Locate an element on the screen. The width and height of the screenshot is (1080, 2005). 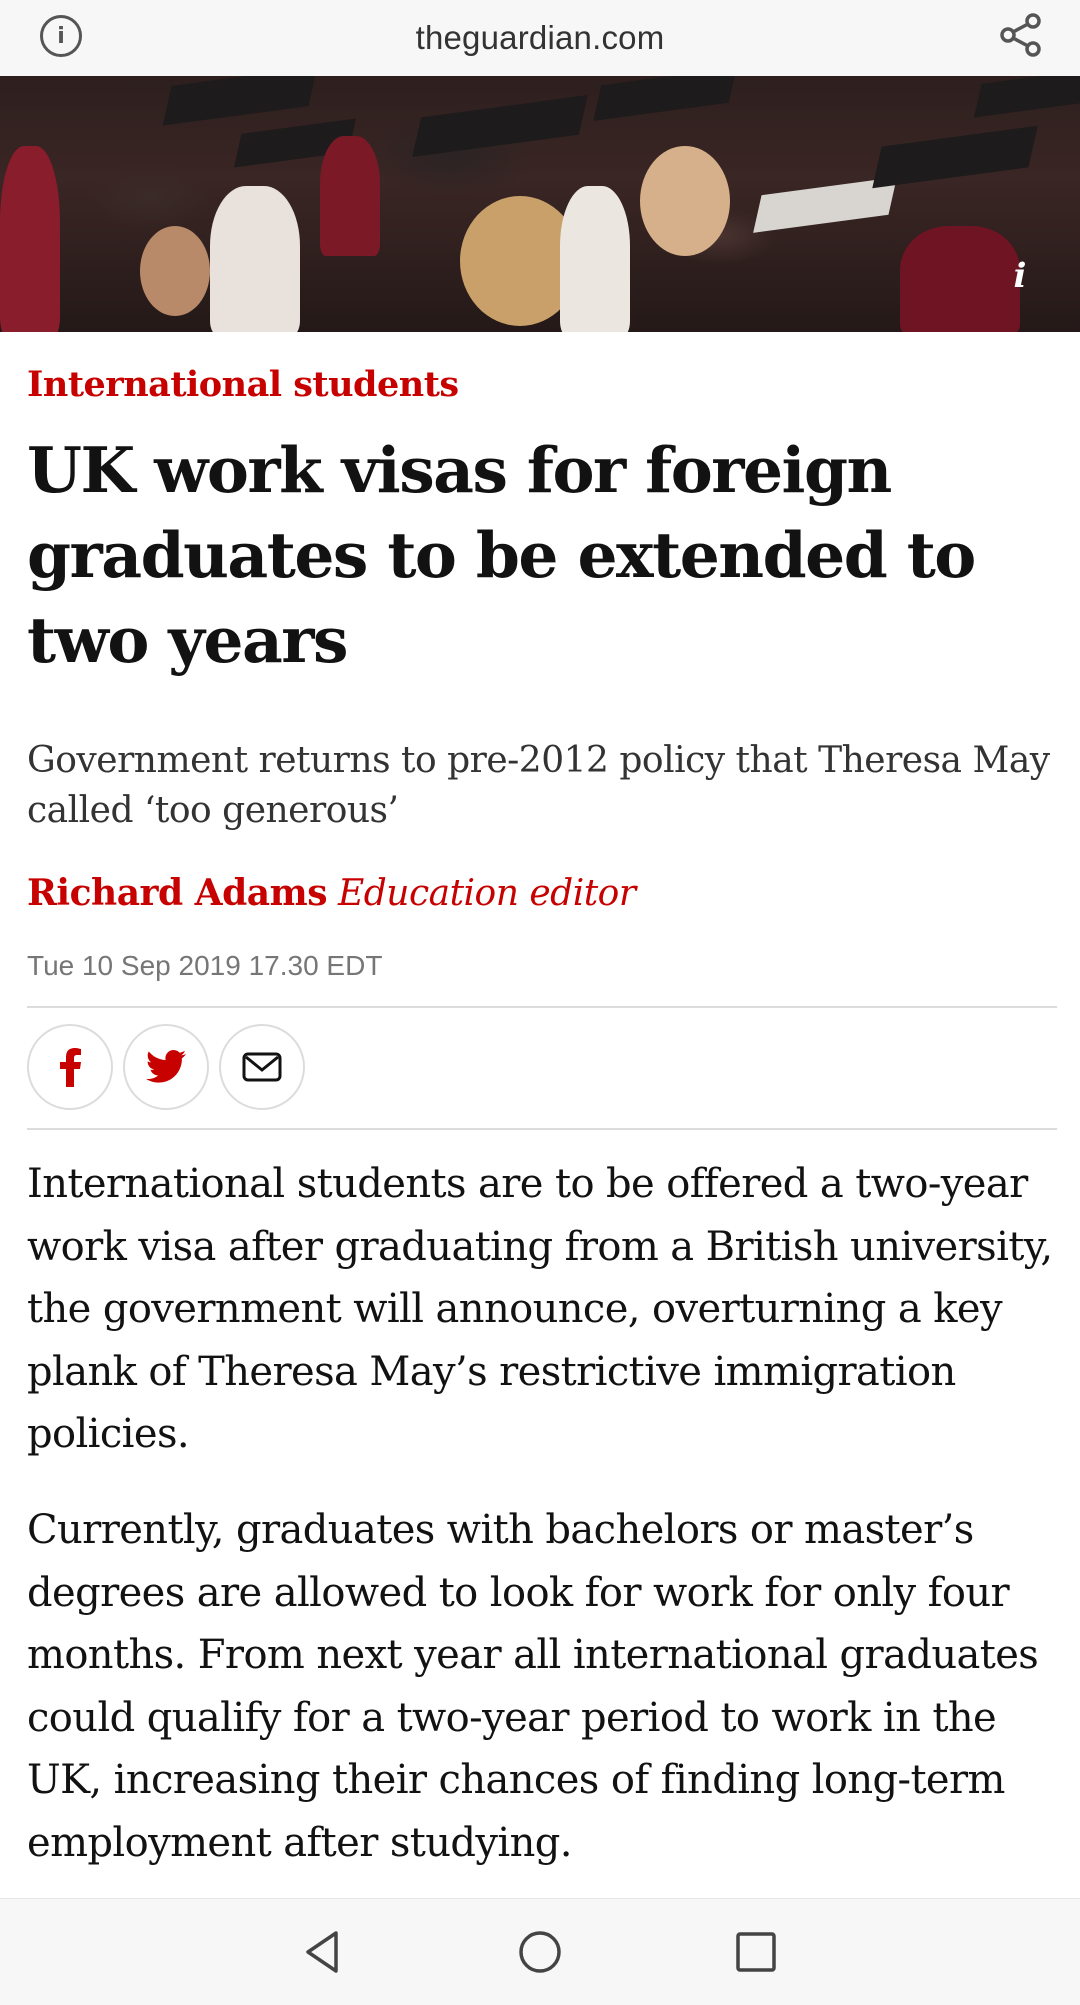
publish-date: Tue 10 Sep 2019 17.30 EDT is located at coordinates (205, 965).